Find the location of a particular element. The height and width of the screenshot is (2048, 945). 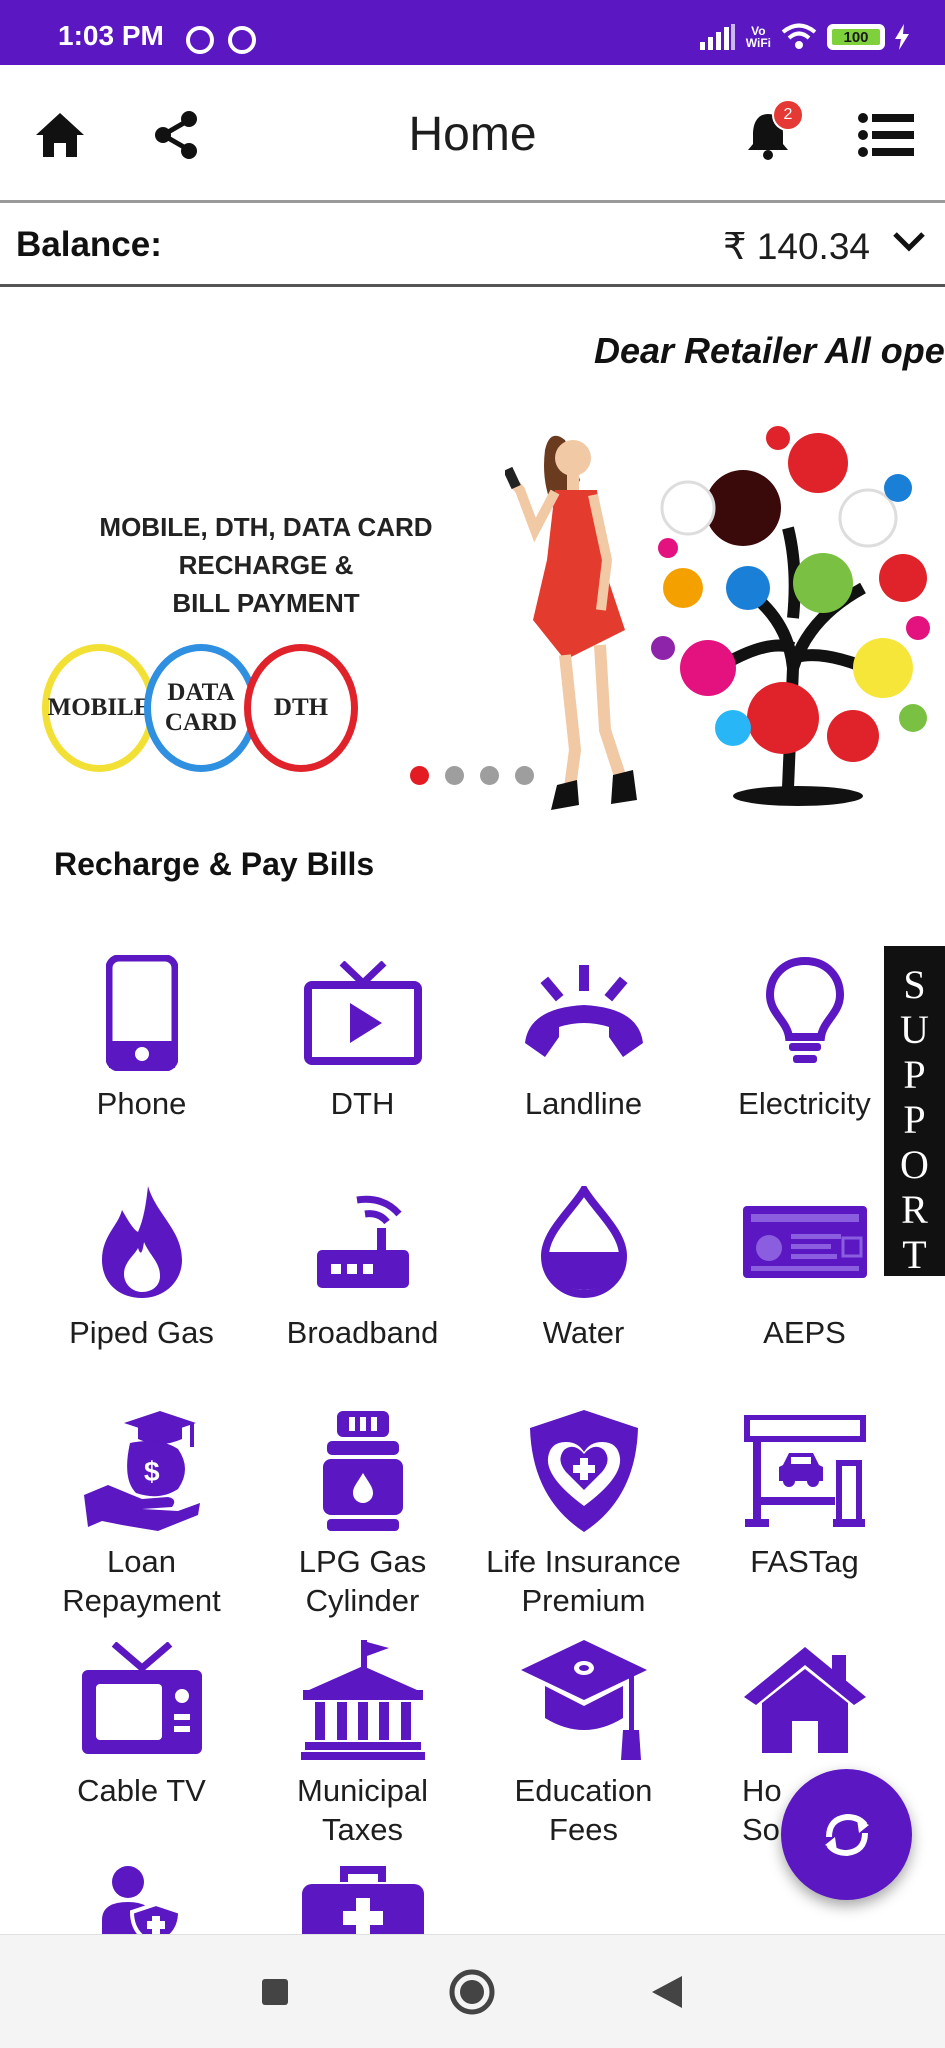

balance-value: ₹ 140.34 is located at coordinates (796, 246).